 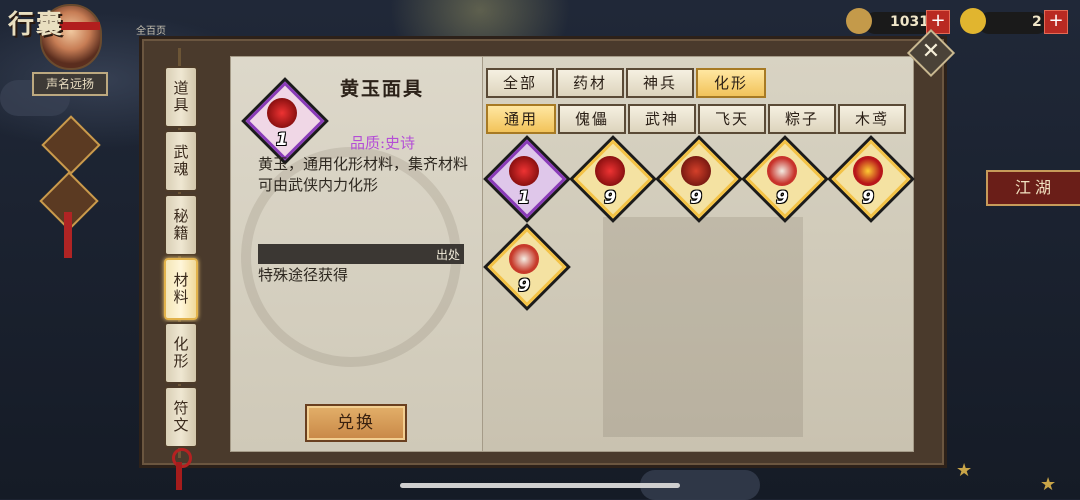 I want to click on exchange-button: 兑换, so click(x=356, y=423).